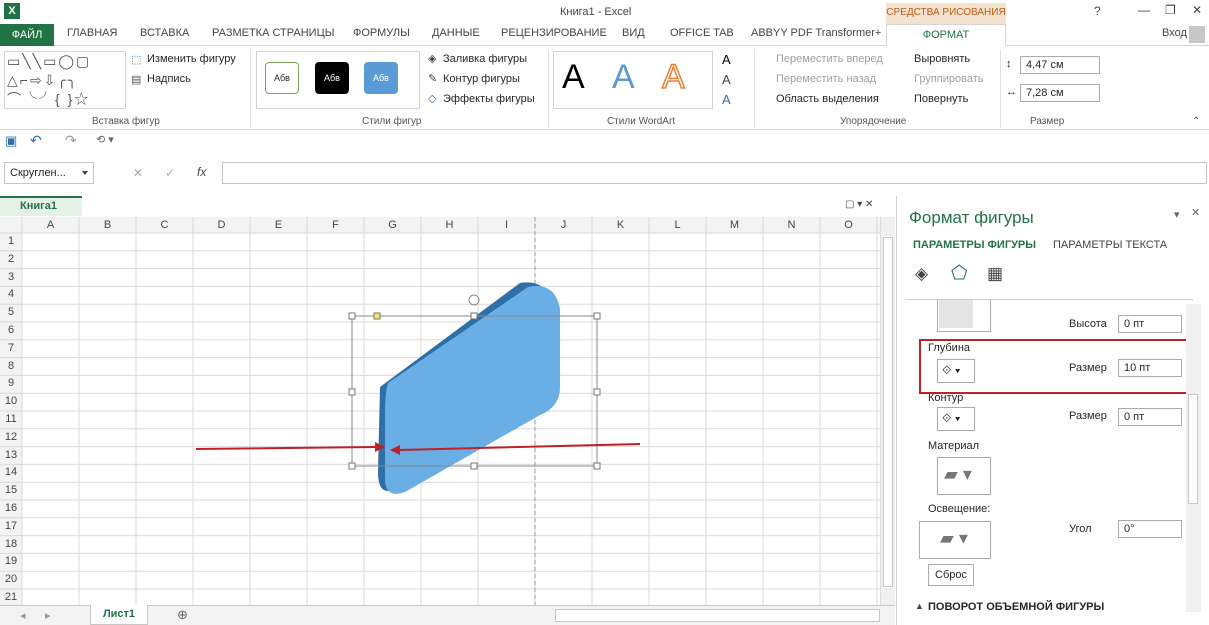  Describe the element at coordinates (1170, 10) in the screenshot. I see `restore-button: ❐` at that location.